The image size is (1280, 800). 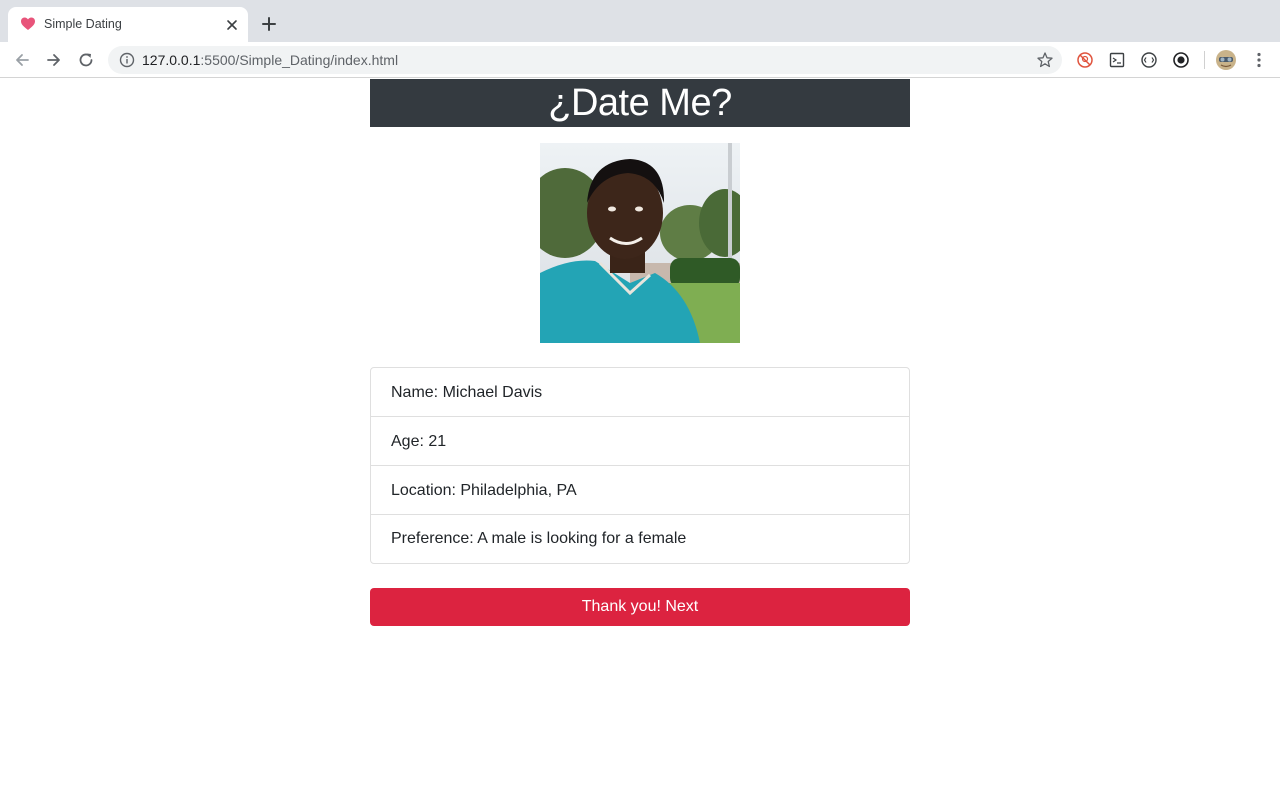 I want to click on tab-strip: Simple Dating, so click(x=640, y=21).